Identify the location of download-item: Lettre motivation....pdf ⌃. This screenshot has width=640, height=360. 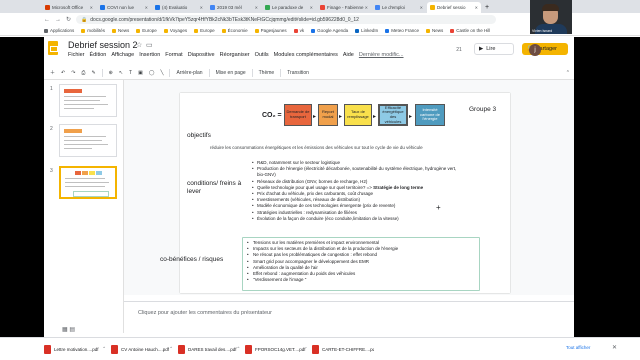
(75, 349).